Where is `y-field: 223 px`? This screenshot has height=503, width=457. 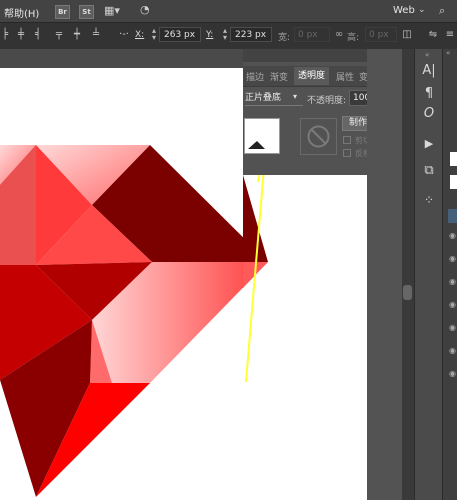
y-field: 223 px is located at coordinates (251, 34).